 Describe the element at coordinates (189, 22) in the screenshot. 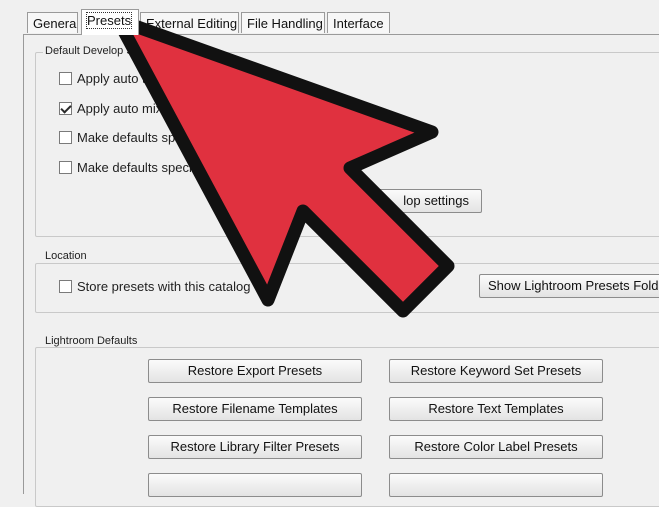

I see `tab-external-editing: External Editing` at that location.